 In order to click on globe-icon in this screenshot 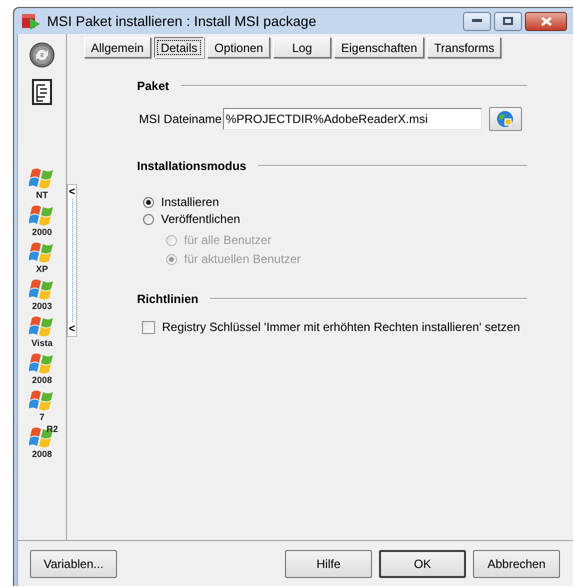, I will do `click(505, 119)`.